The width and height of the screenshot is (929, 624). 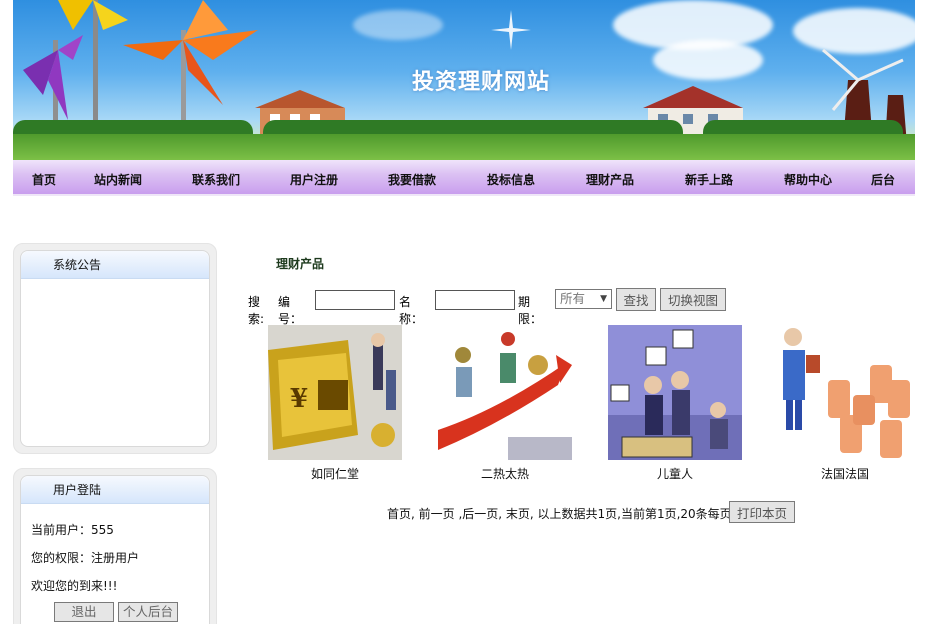 I want to click on grass-decoration, so click(x=464, y=147).